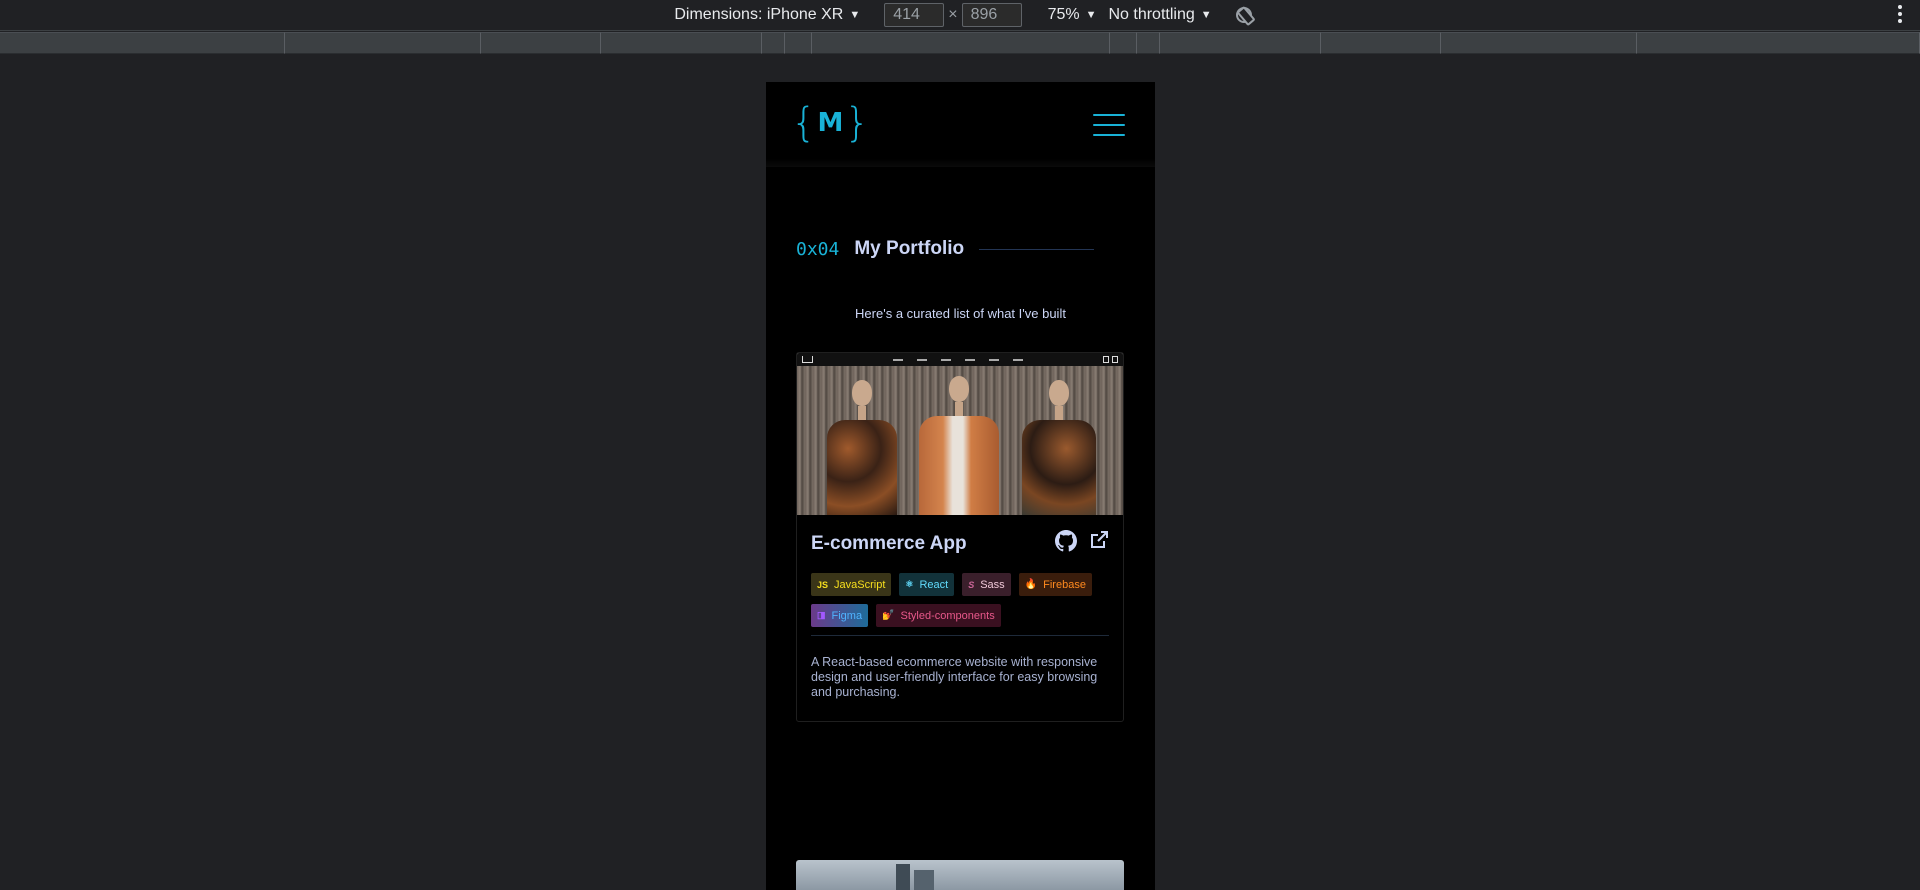 Image resolution: width=1920 pixels, height=890 pixels. What do you see at coordinates (909, 584) in the screenshot?
I see `react-icon: ⚛` at bounding box center [909, 584].